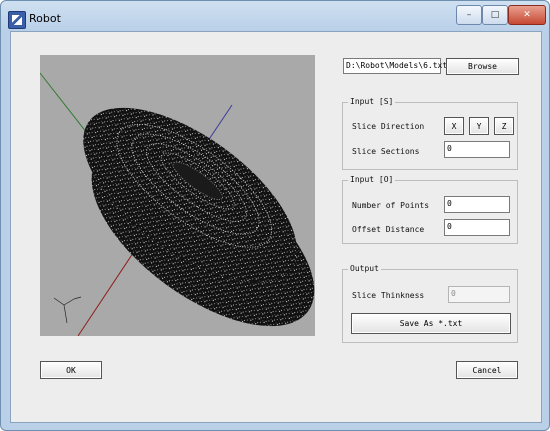  Describe the element at coordinates (388, 126) in the screenshot. I see `slice-direction-label: Slice Direction` at that location.